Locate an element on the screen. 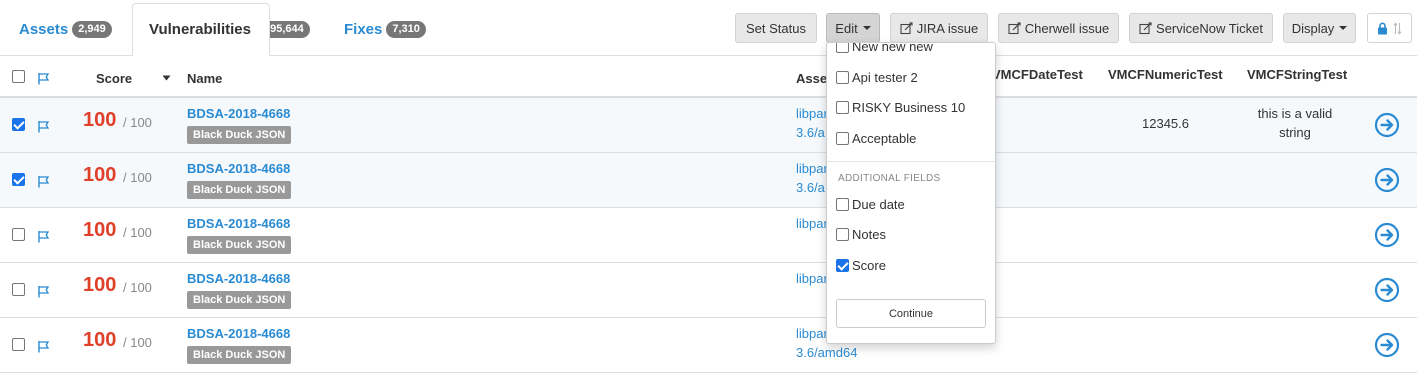  jira-issue-button: JIRA issue is located at coordinates (939, 28).